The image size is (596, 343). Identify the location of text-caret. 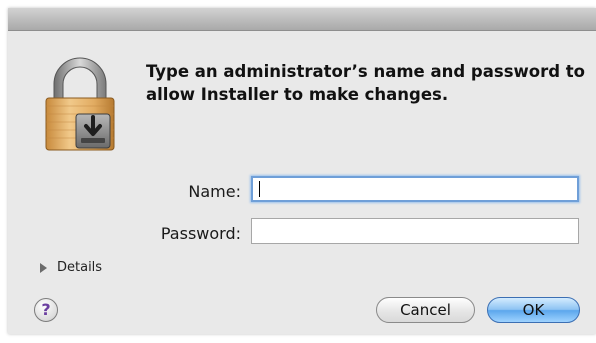
(259, 189).